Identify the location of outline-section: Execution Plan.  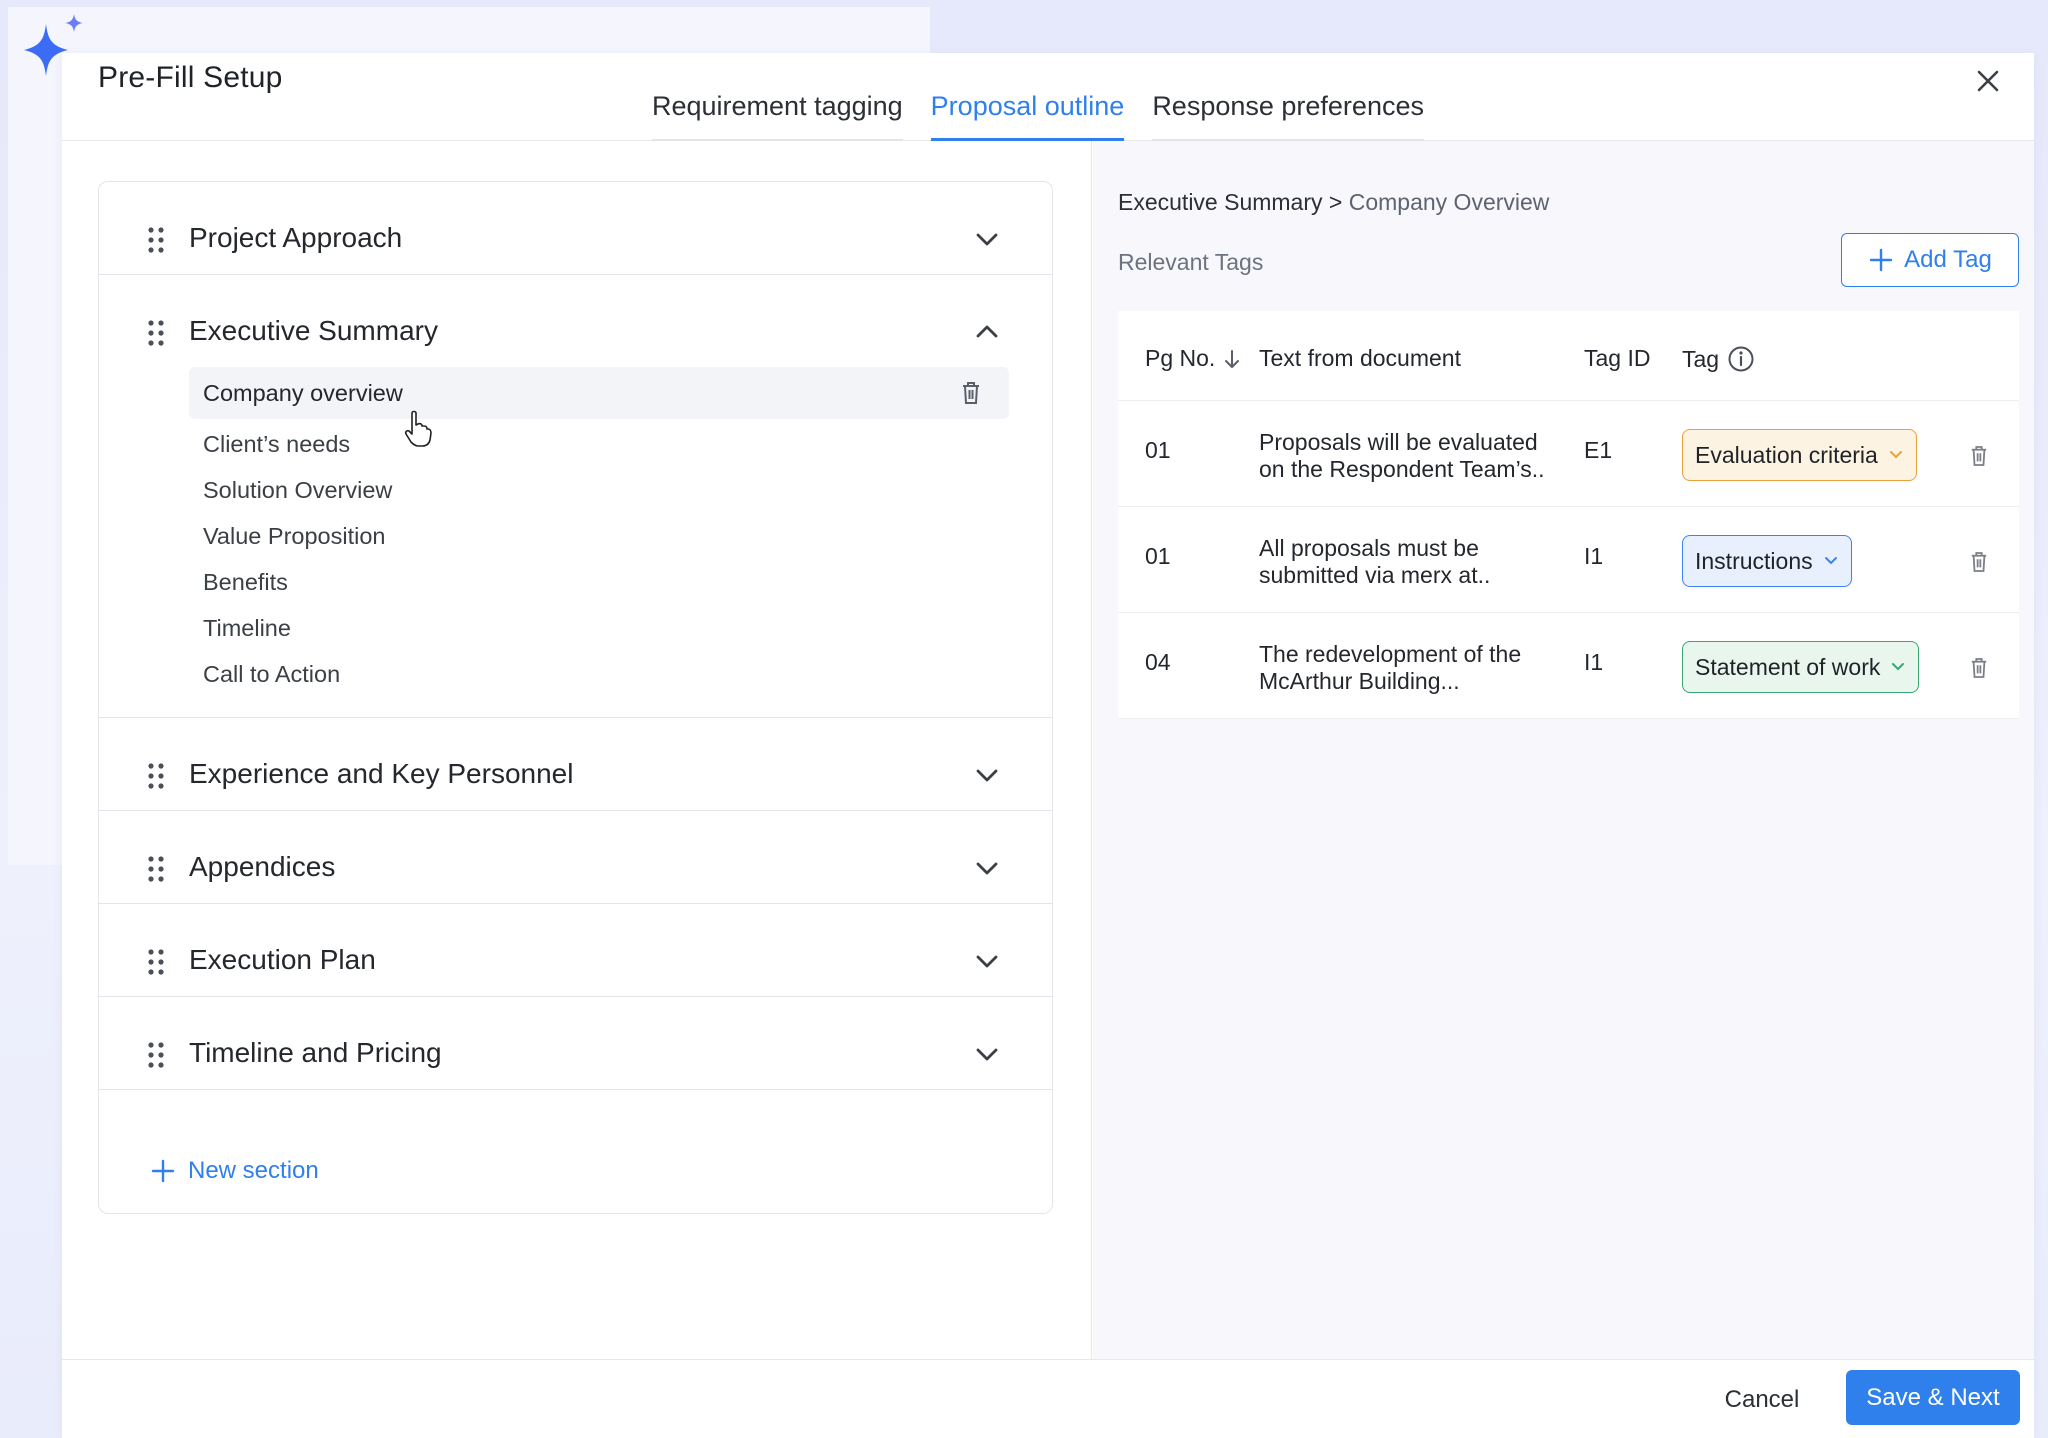
(575, 950).